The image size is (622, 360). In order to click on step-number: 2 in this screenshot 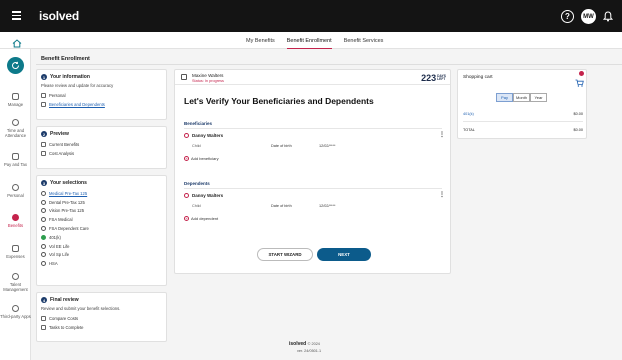, I will do `click(44, 134)`.